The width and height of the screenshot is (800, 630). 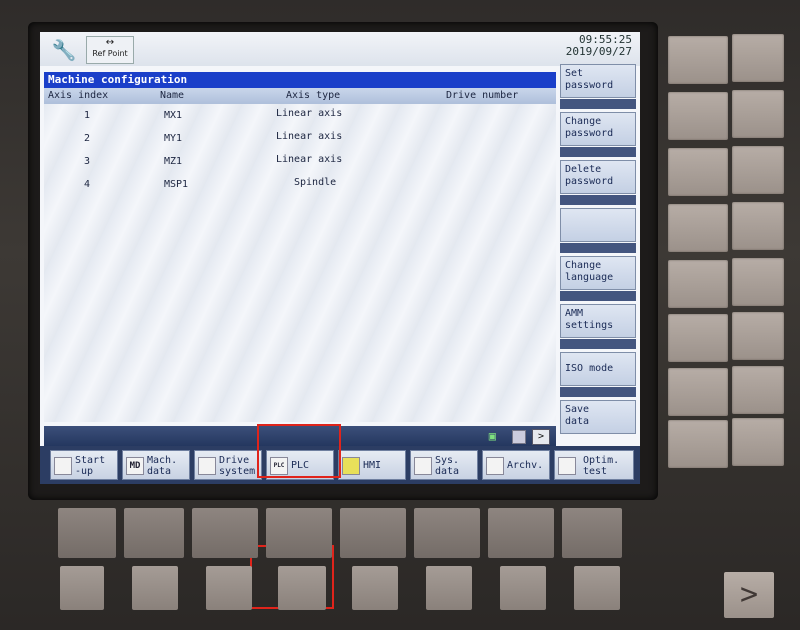 What do you see at coordinates (172, 95) in the screenshot?
I see `column-header: Name` at bounding box center [172, 95].